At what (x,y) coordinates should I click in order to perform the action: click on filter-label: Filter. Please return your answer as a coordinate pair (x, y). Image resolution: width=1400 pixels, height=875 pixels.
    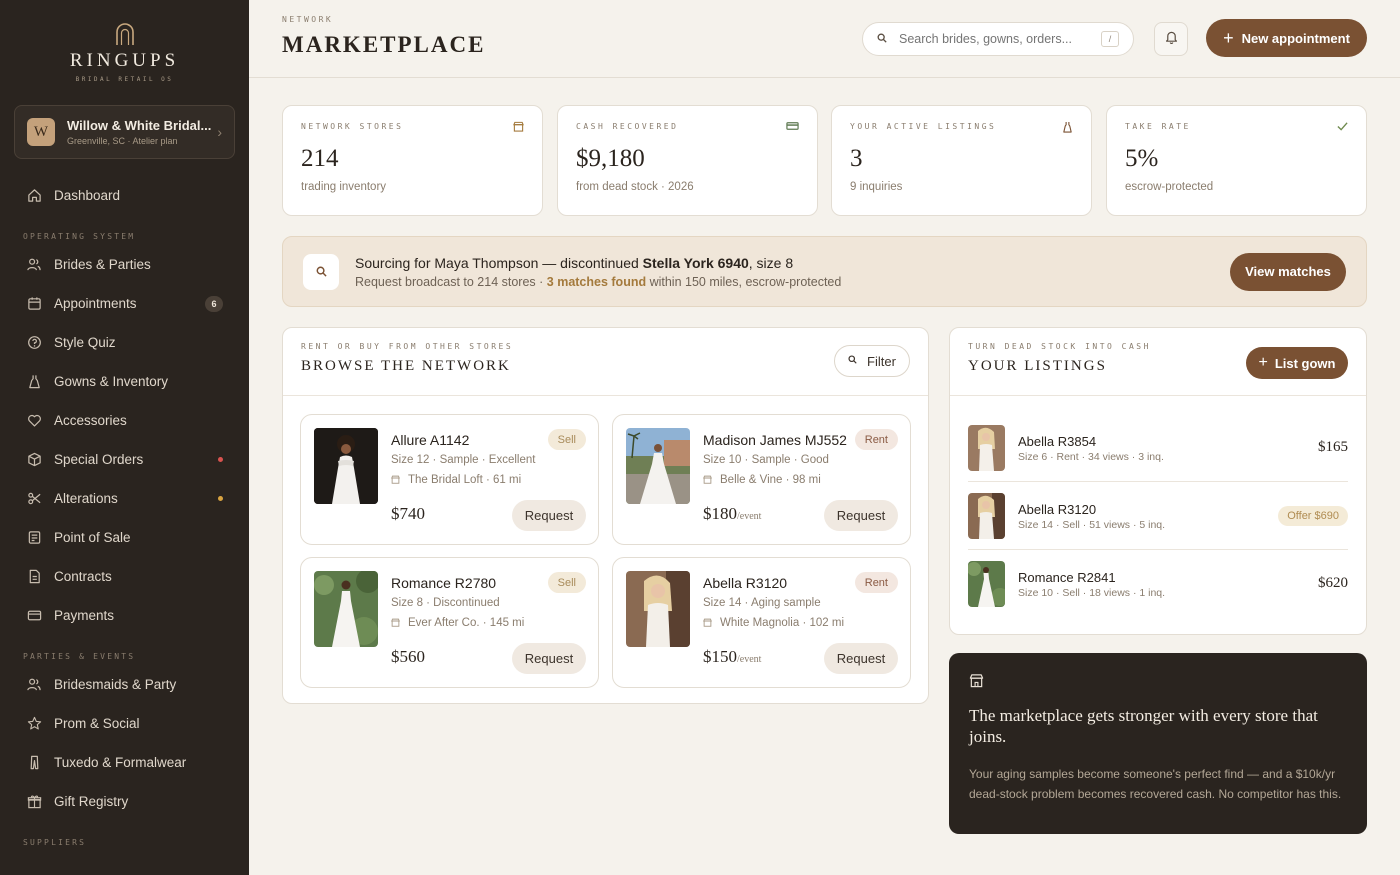
    Looking at the image, I should click on (881, 361).